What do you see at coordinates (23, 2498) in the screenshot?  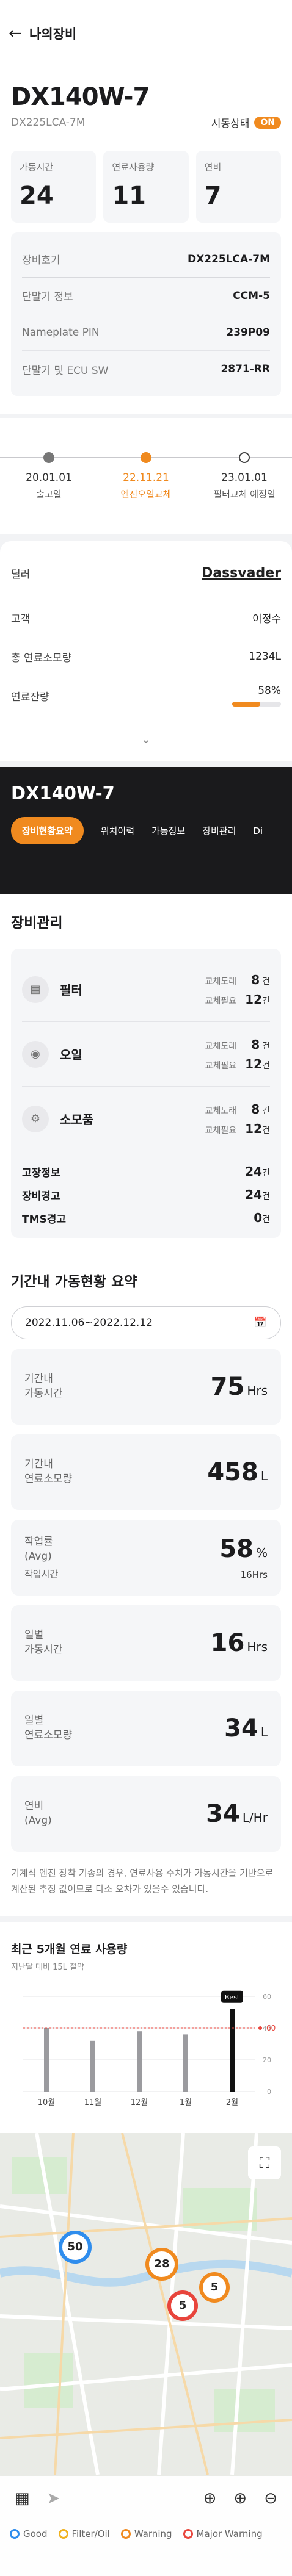 I see `map-icon: ▦` at bounding box center [23, 2498].